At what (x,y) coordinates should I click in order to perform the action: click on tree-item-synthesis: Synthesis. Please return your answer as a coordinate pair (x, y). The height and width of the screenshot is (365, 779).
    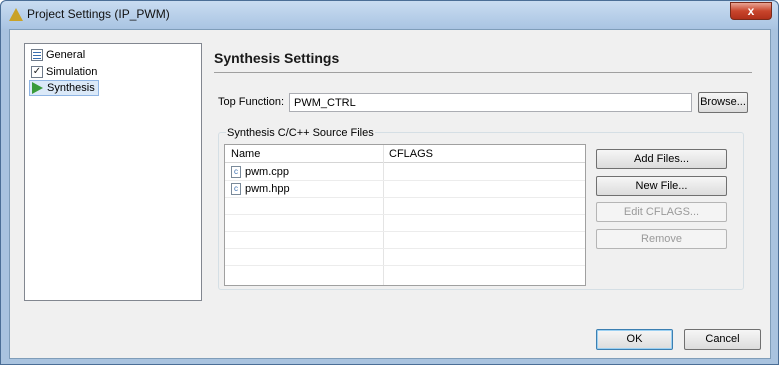
    Looking at the image, I should click on (64, 88).